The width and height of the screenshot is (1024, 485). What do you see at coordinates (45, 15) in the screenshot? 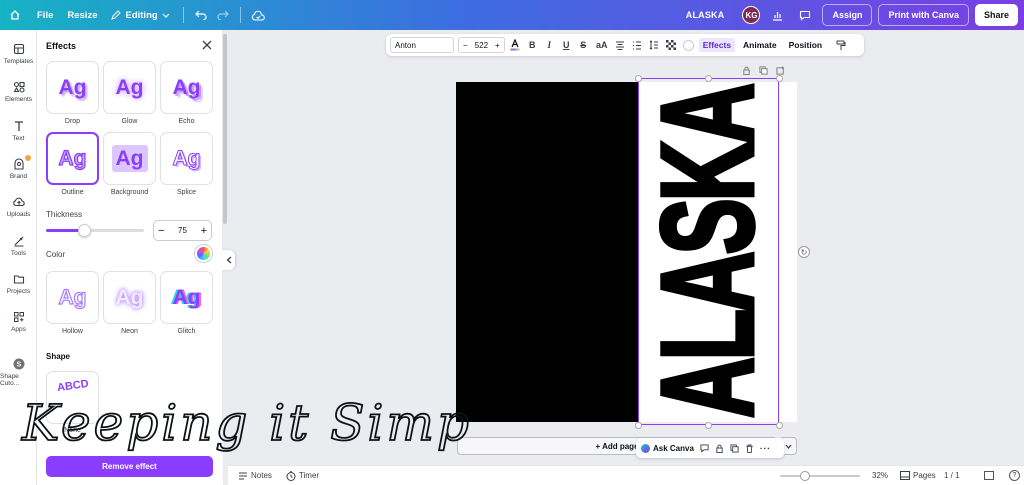
I see `file-menu: File` at bounding box center [45, 15].